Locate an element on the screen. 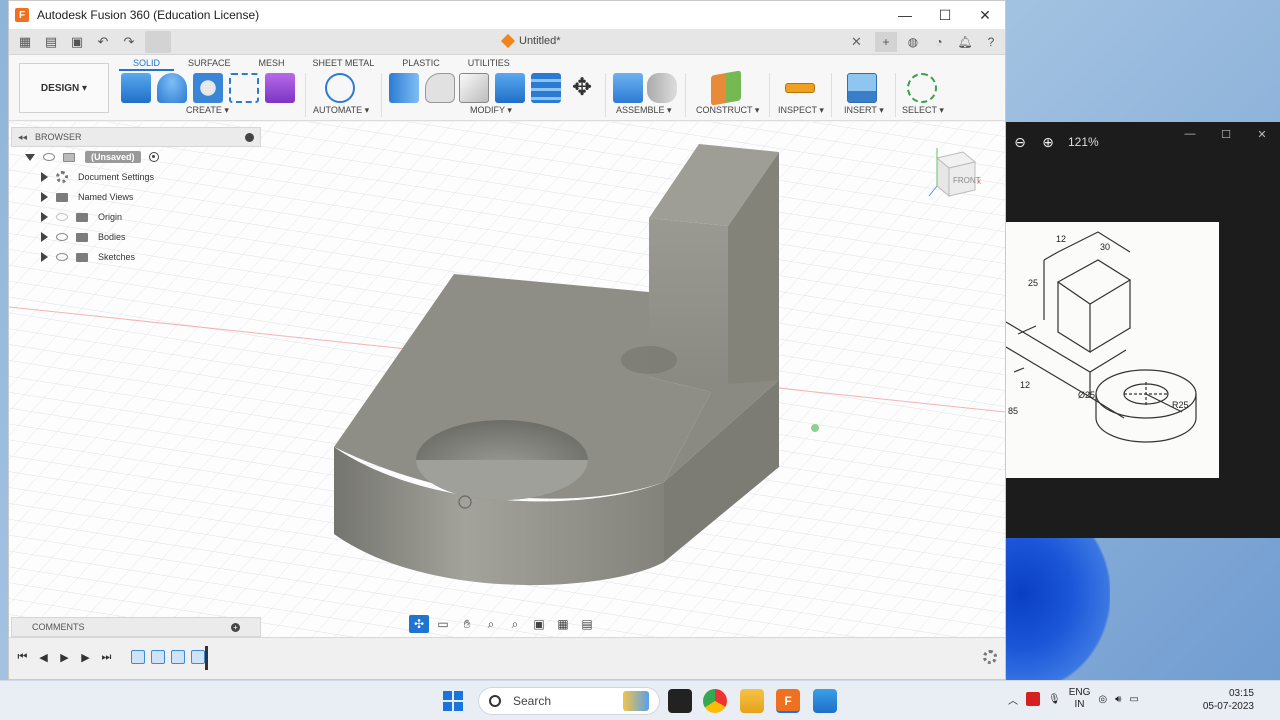  browser-root: (Unsaved) is located at coordinates (136, 157).